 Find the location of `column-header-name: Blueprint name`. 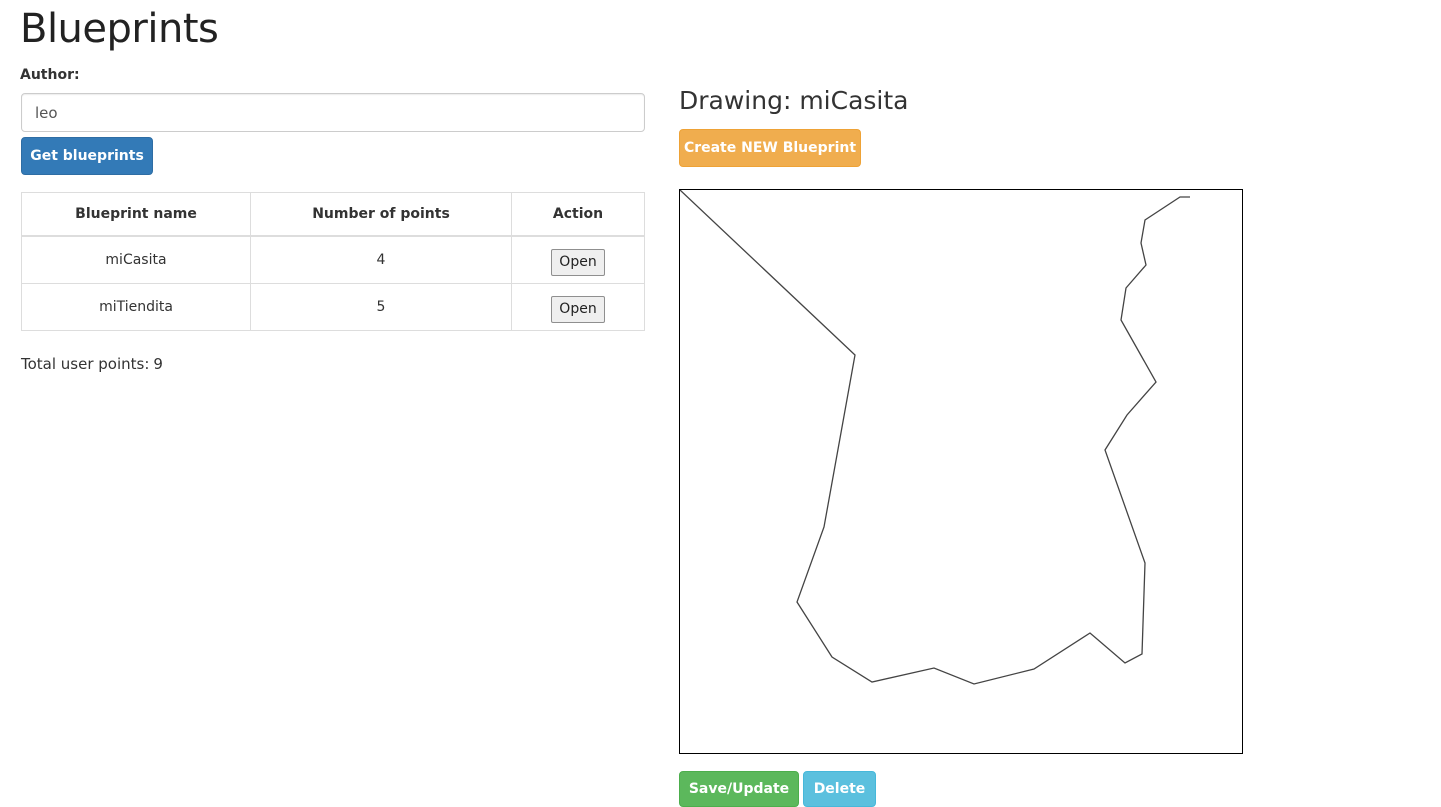

column-header-name: Blueprint name is located at coordinates (136, 214).